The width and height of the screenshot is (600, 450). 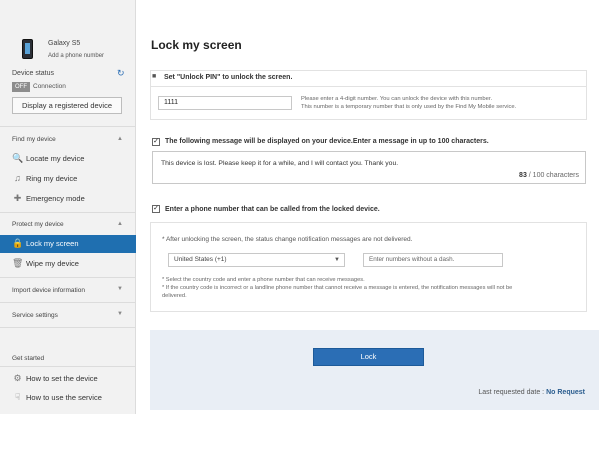 I want to click on sidebar-item-emergency: ✚ Emergency mode, so click(x=68, y=199).